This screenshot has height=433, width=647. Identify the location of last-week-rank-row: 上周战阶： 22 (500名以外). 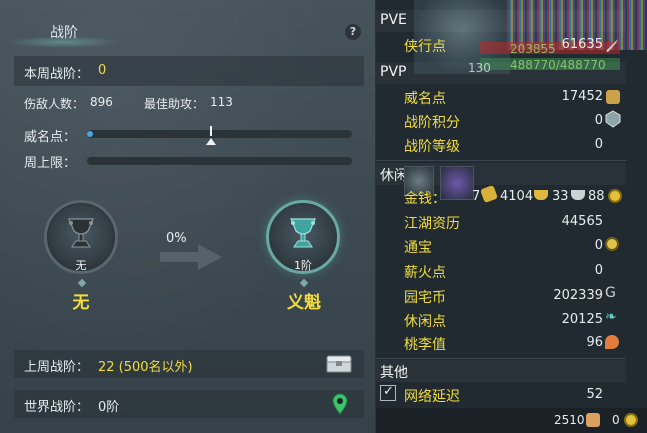
(189, 364).